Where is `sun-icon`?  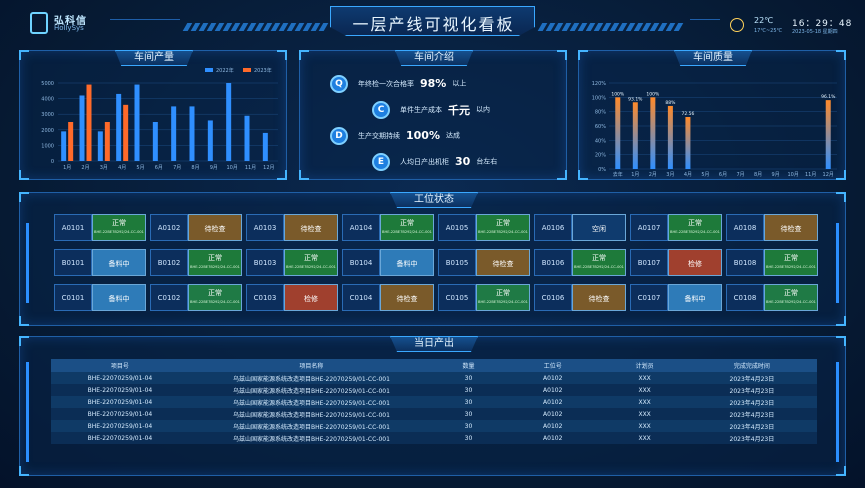 sun-icon is located at coordinates (737, 25).